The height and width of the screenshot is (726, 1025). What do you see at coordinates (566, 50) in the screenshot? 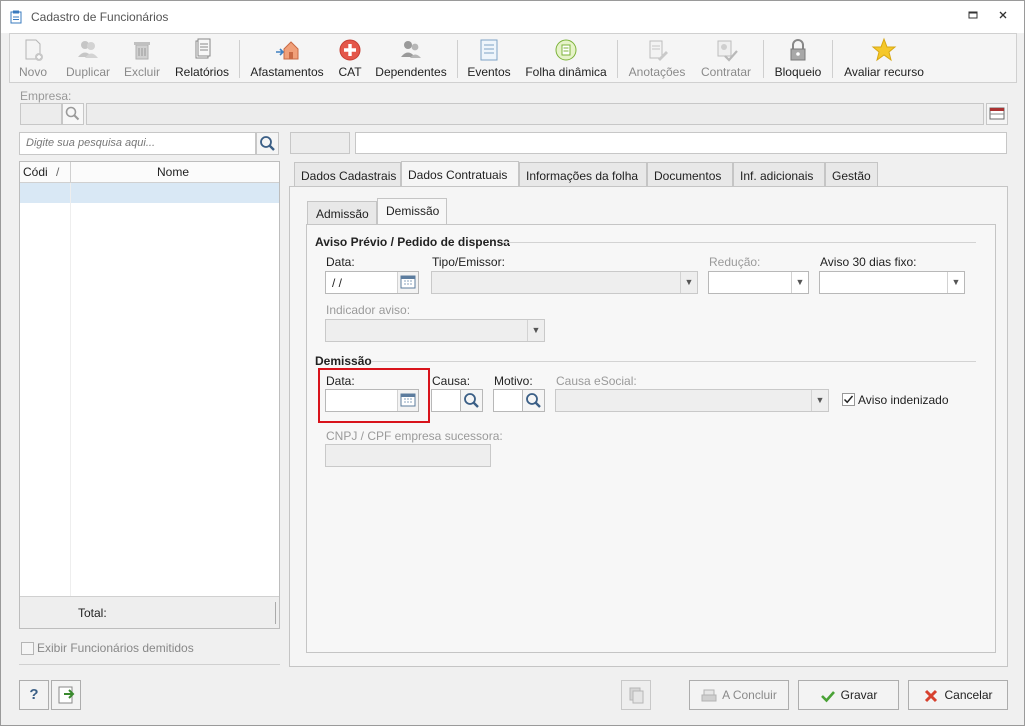
I see `refresh-sheet-icon` at bounding box center [566, 50].